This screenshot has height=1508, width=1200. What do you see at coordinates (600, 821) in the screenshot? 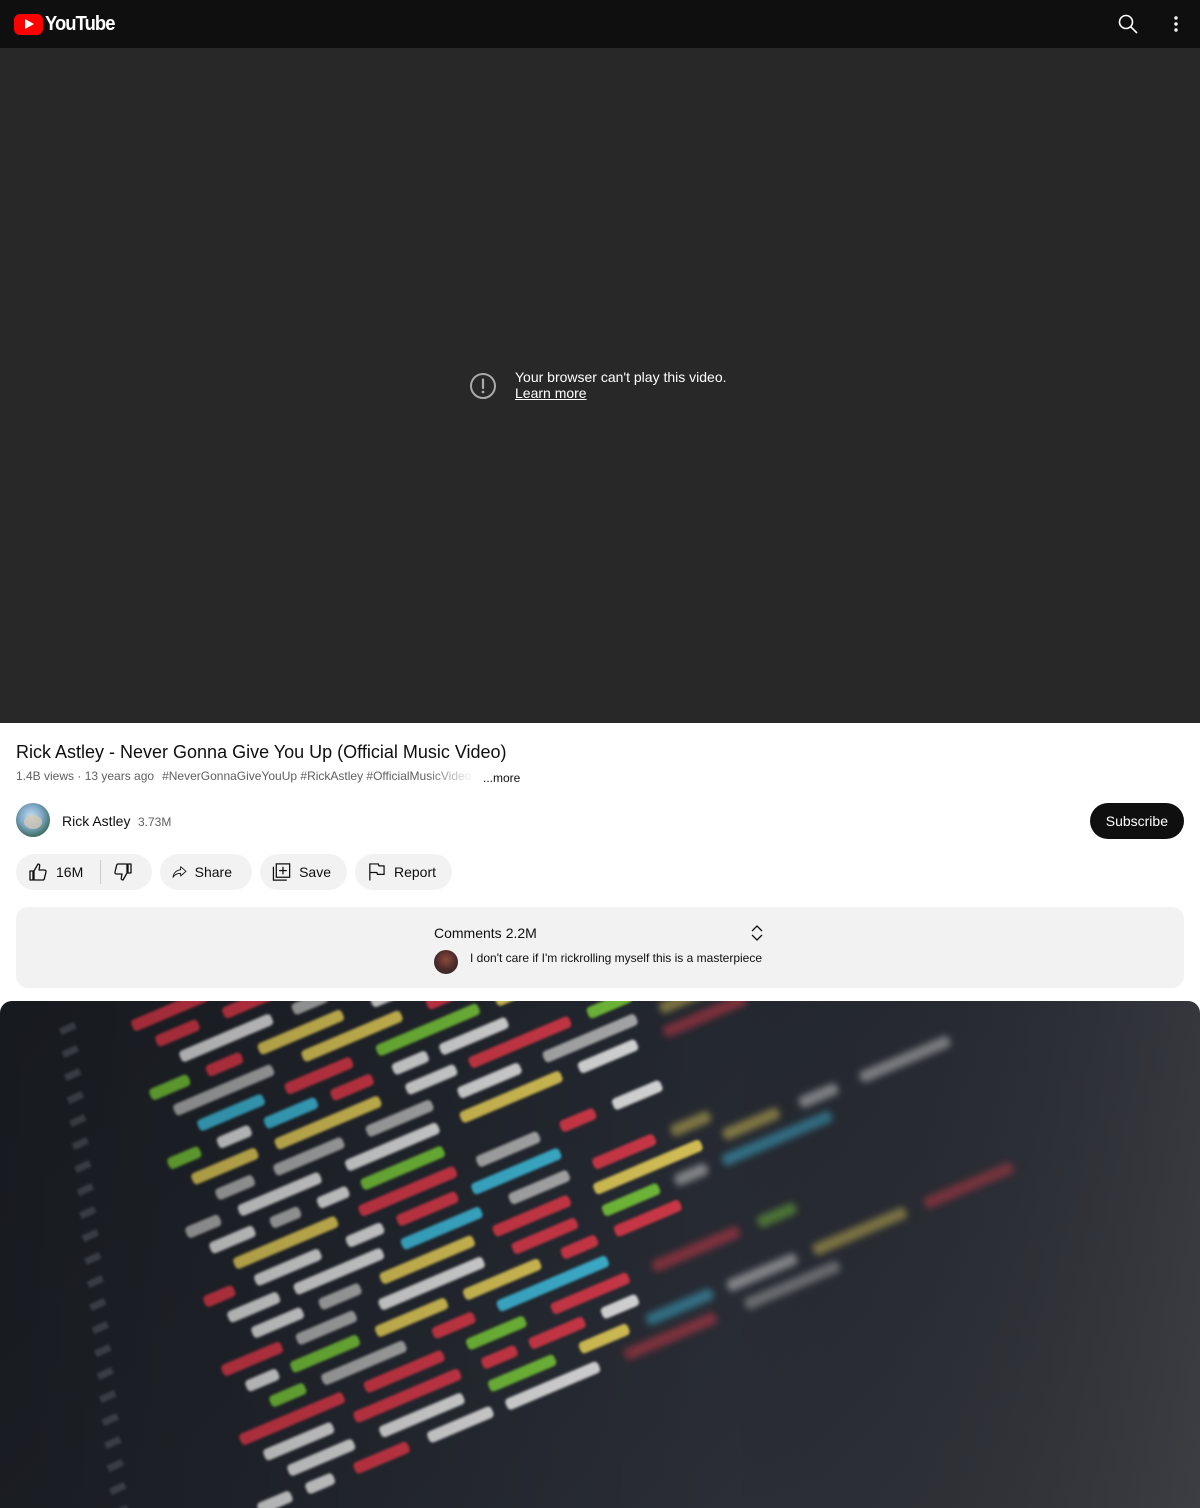
I see `channel-row: Rick Astley 3.73M Subscribe` at bounding box center [600, 821].